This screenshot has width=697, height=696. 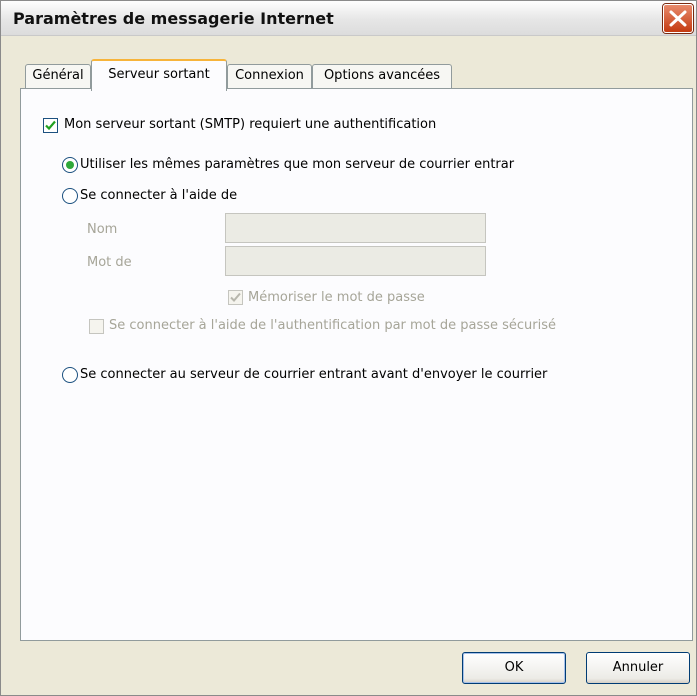 I want to click on spa-checkbox, so click(x=96, y=326).